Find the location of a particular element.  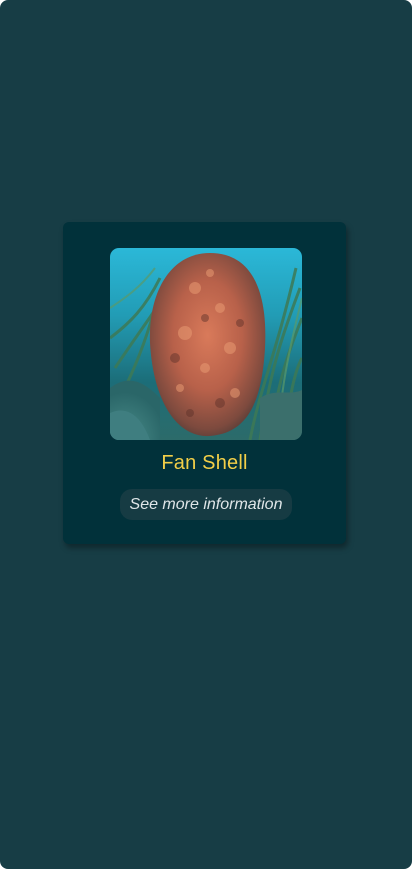

see-more-button: See more information is located at coordinates (206, 504).